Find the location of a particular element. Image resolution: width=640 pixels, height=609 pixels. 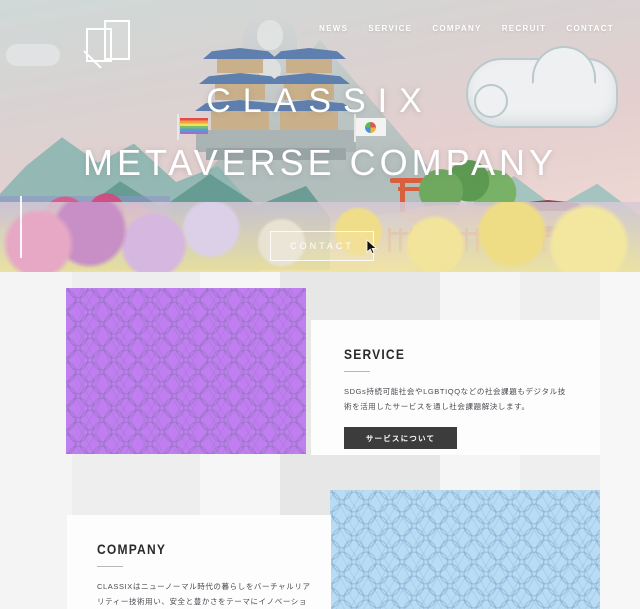

hero-contact-button: CONTACT is located at coordinates (322, 246).